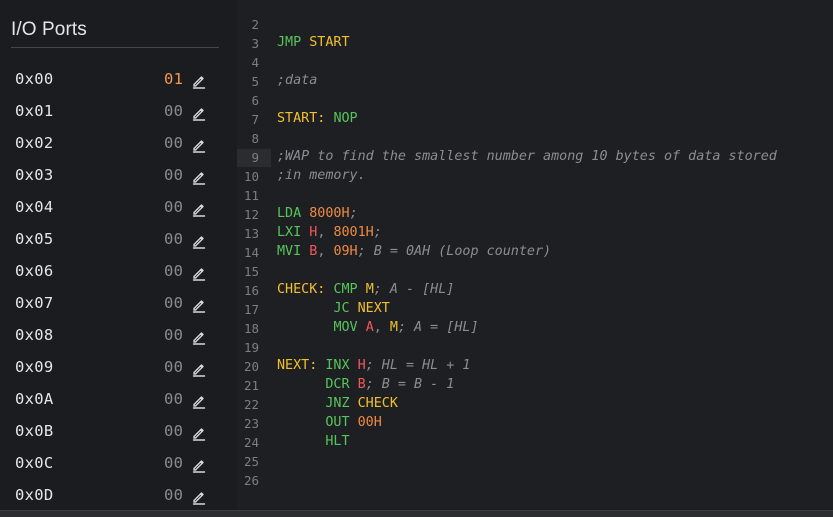  What do you see at coordinates (251, 347) in the screenshot?
I see `line-number: 19` at bounding box center [251, 347].